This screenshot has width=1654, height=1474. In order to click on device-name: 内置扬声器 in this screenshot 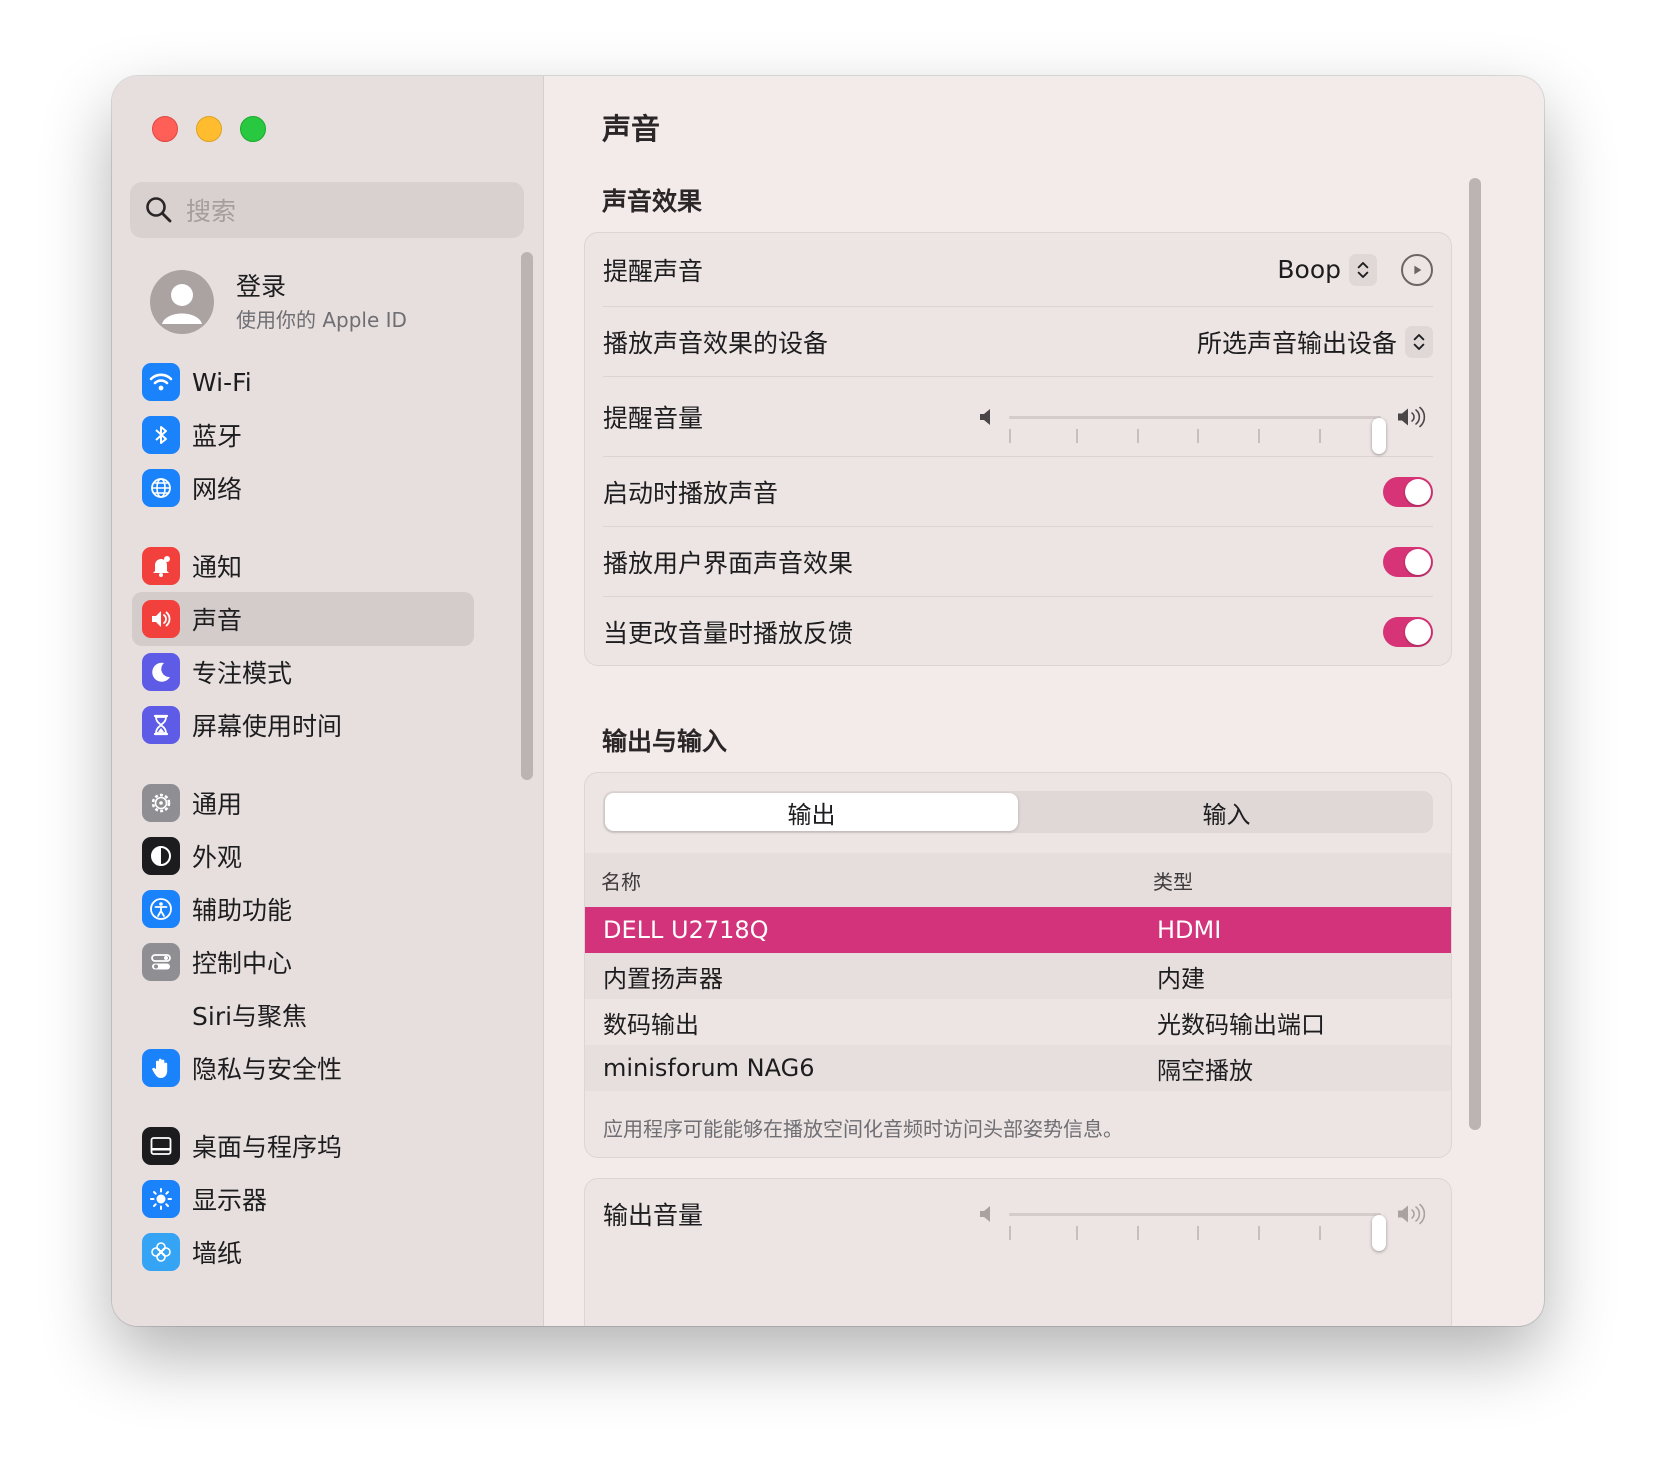, I will do `click(663, 978)`.